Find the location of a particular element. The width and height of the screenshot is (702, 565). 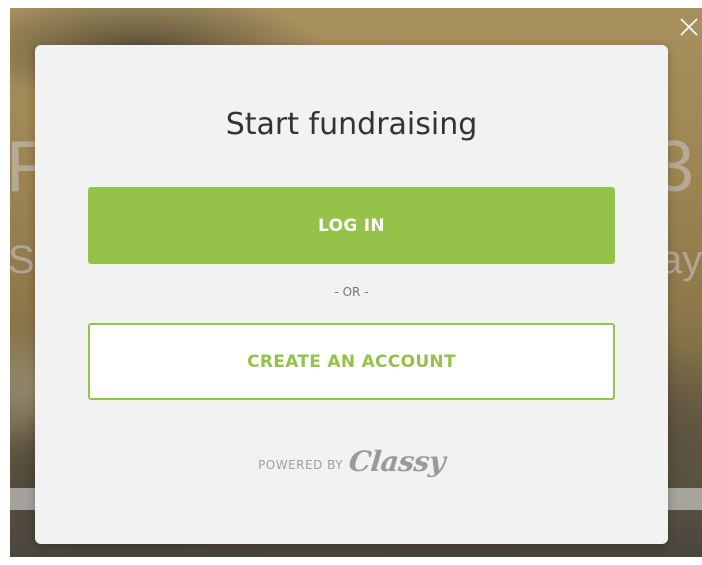

or-separator: - OR - is located at coordinates (351, 292).